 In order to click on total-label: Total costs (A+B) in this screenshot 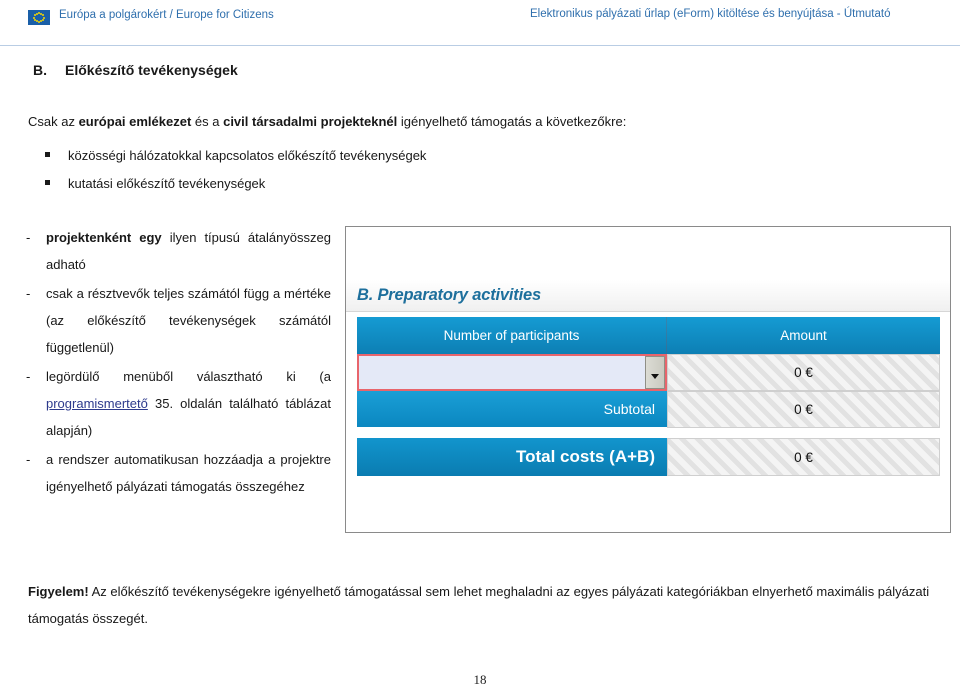, I will do `click(512, 457)`.